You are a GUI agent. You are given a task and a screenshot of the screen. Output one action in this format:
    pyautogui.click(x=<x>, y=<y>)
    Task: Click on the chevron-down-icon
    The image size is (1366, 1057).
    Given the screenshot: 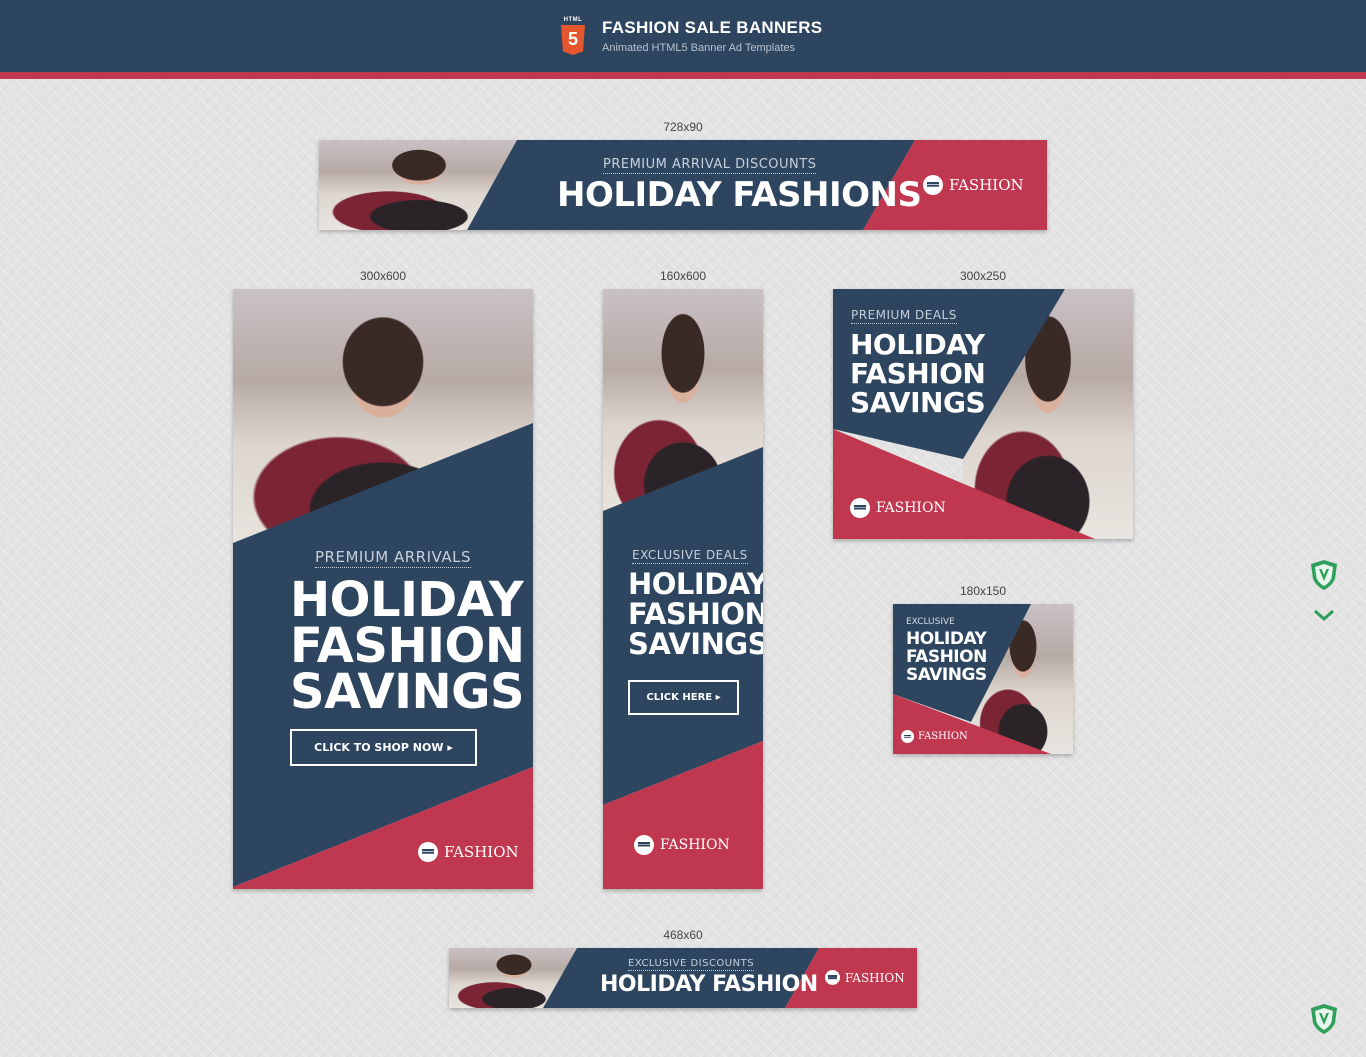 What is the action you would take?
    pyautogui.click(x=1324, y=615)
    